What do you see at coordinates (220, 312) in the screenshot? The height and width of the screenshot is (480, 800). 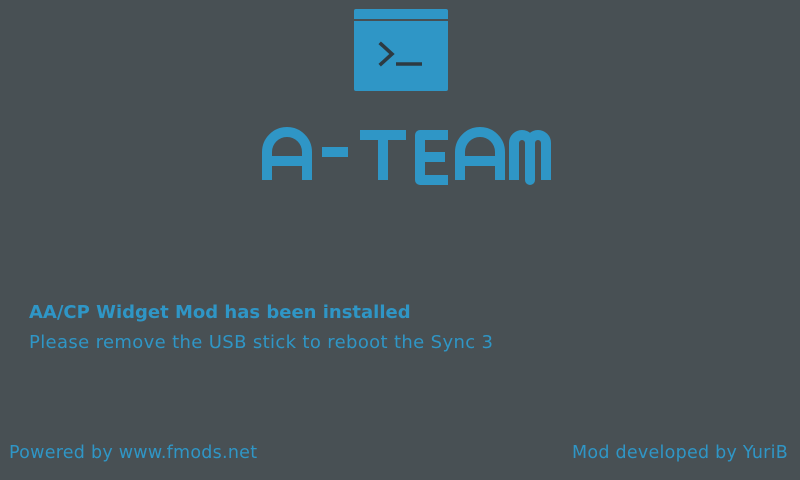 I see `install-status-title: AA/CP Widget Mod has been installed` at bounding box center [220, 312].